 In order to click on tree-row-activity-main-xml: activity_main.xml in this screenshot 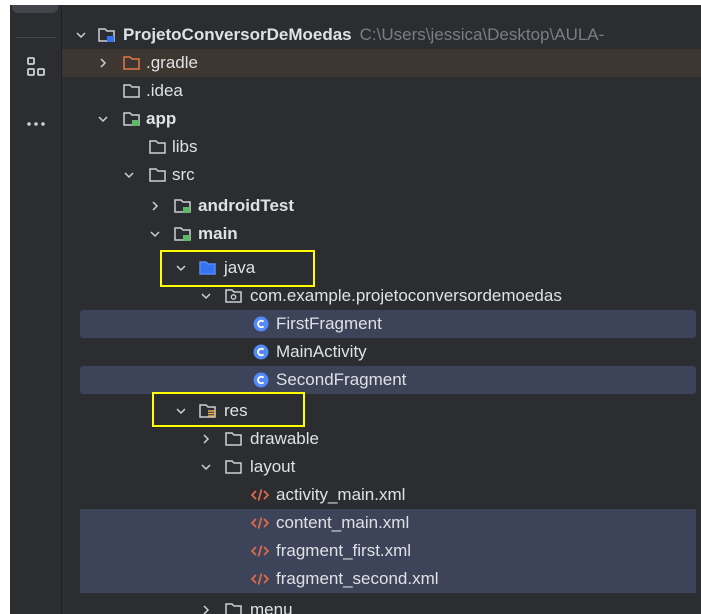, I will do `click(381, 495)`.